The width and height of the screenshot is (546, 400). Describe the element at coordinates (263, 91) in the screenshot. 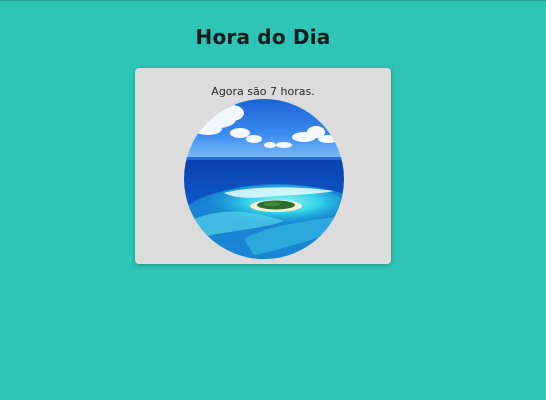

I see `time-message: Agora são 7 horas.` at that location.